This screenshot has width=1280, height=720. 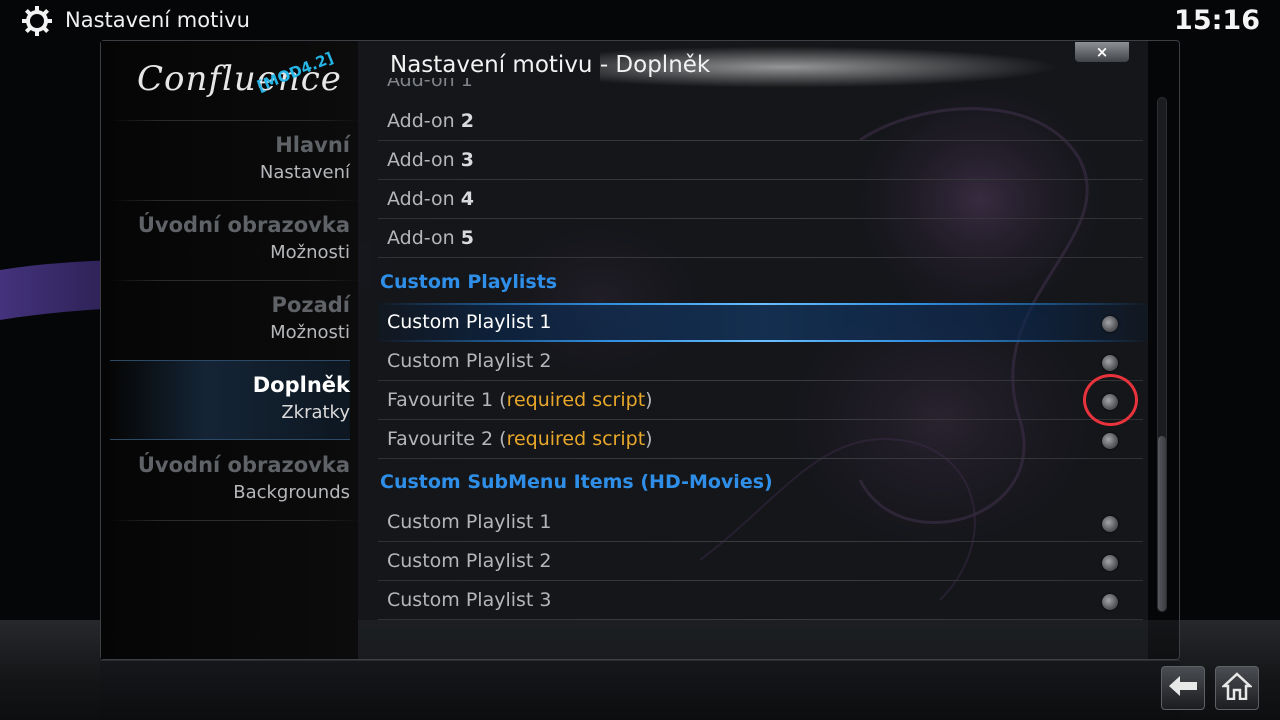 I want to click on top-bar: Nastavení motivu 15:16, so click(x=640, y=21).